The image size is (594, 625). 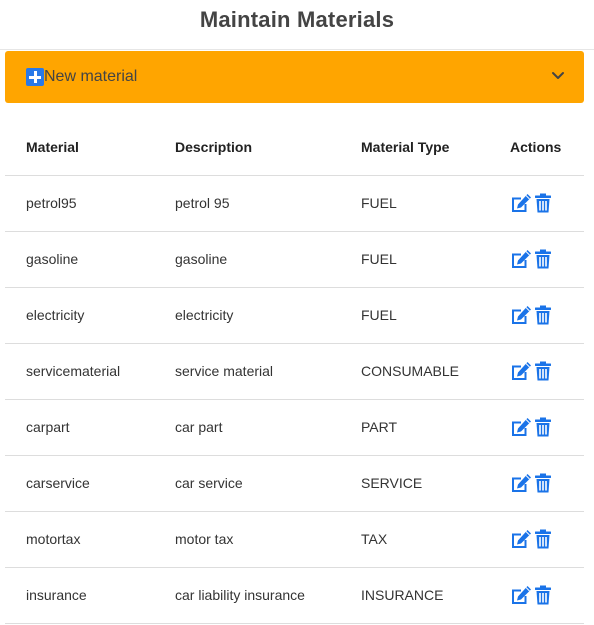 What do you see at coordinates (536, 147) in the screenshot?
I see `header-actions: Actions` at bounding box center [536, 147].